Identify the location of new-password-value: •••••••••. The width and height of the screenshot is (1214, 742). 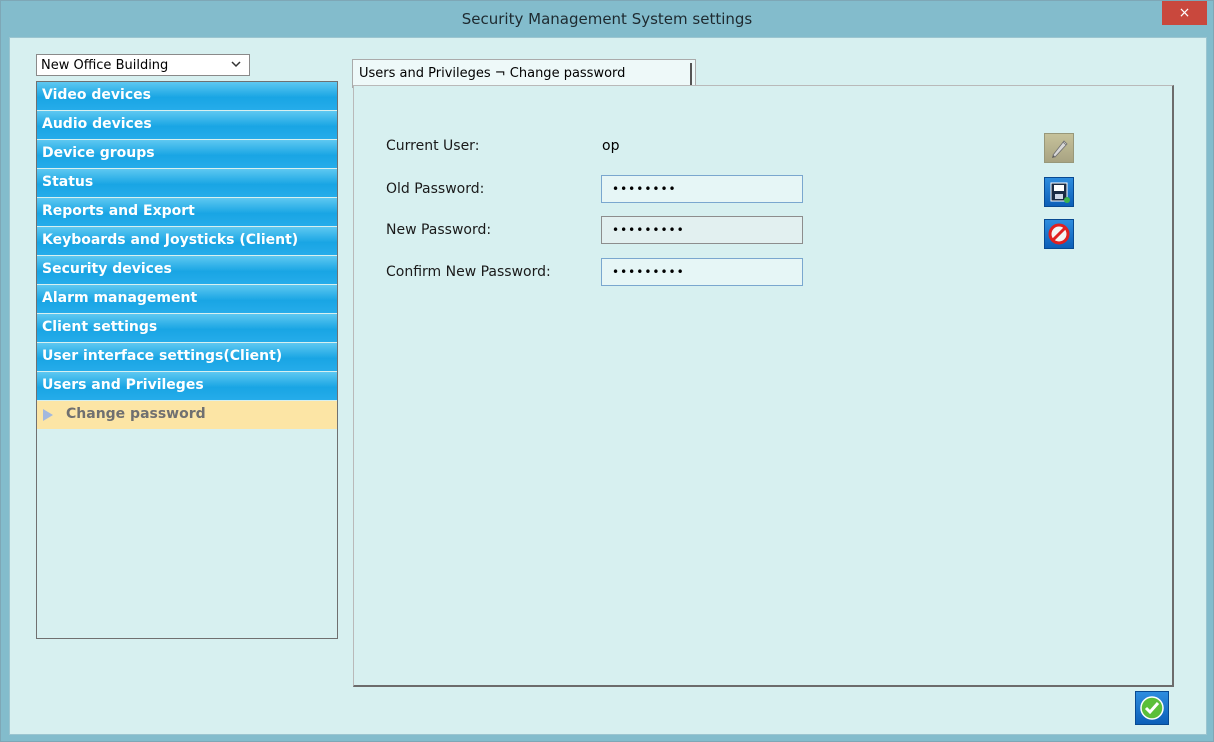
(648, 230).